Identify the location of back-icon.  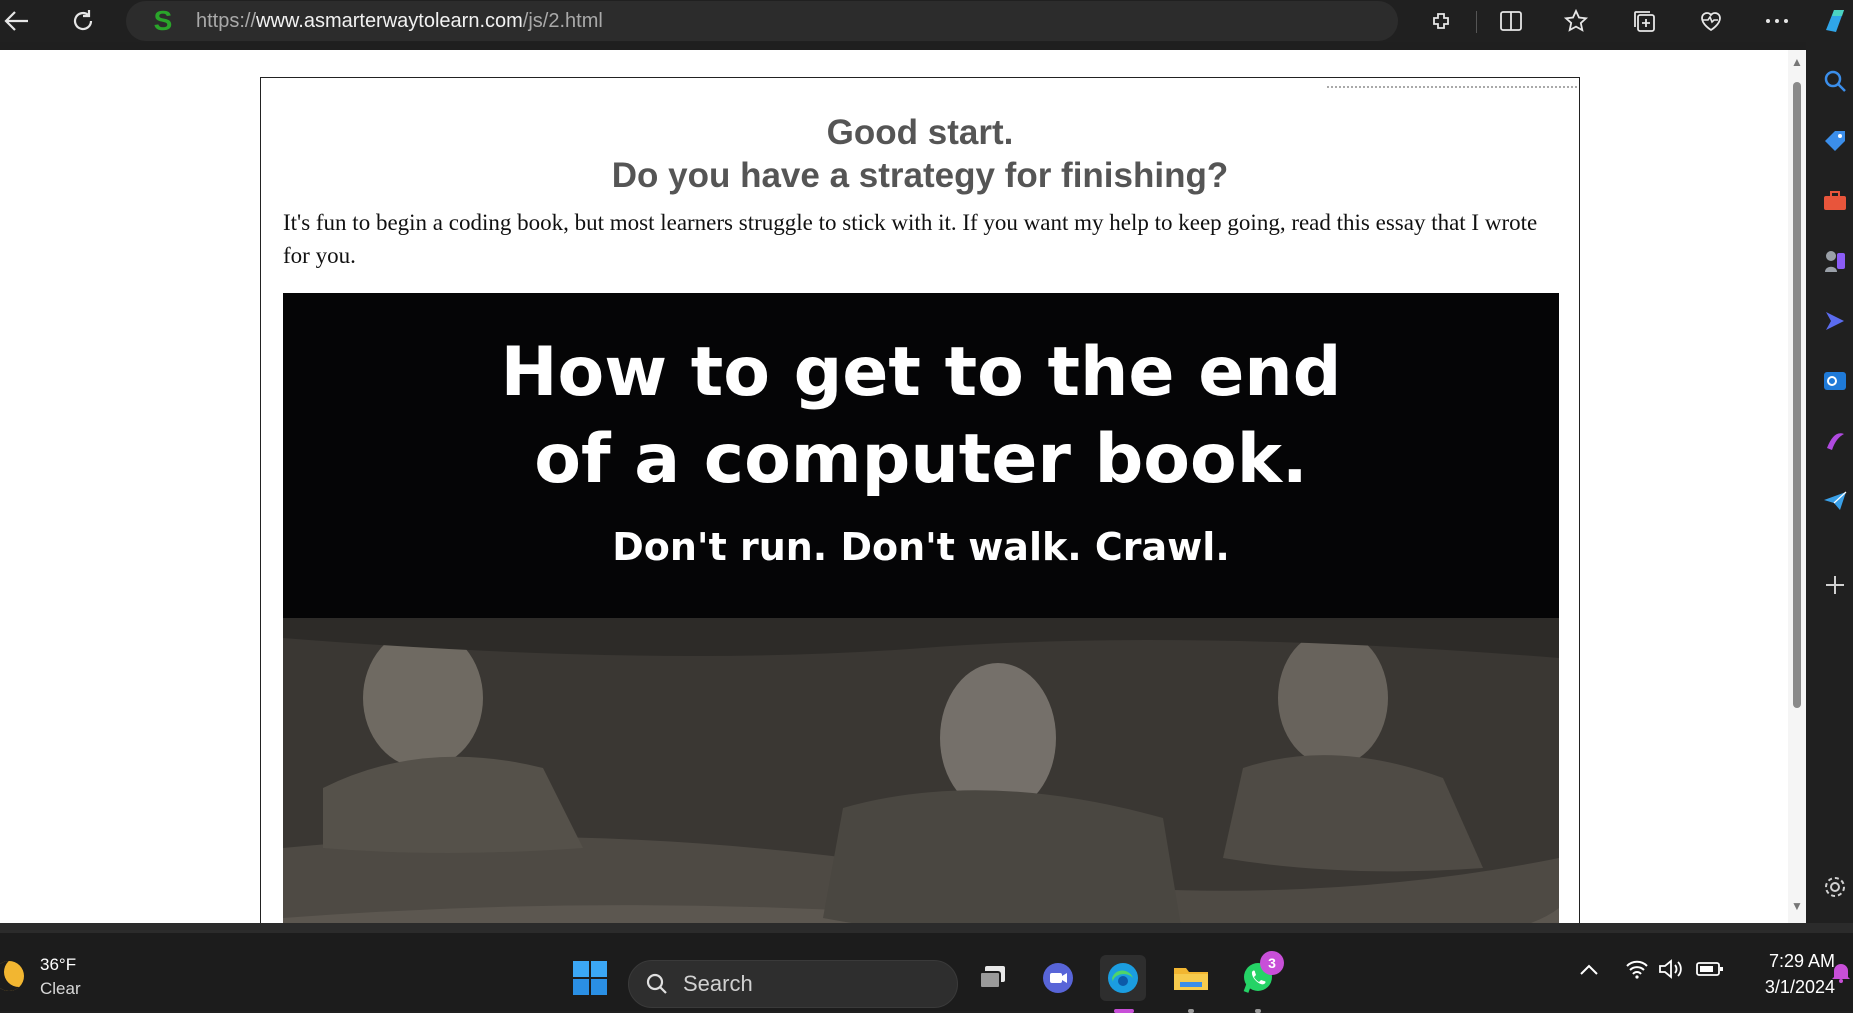
(17, 21).